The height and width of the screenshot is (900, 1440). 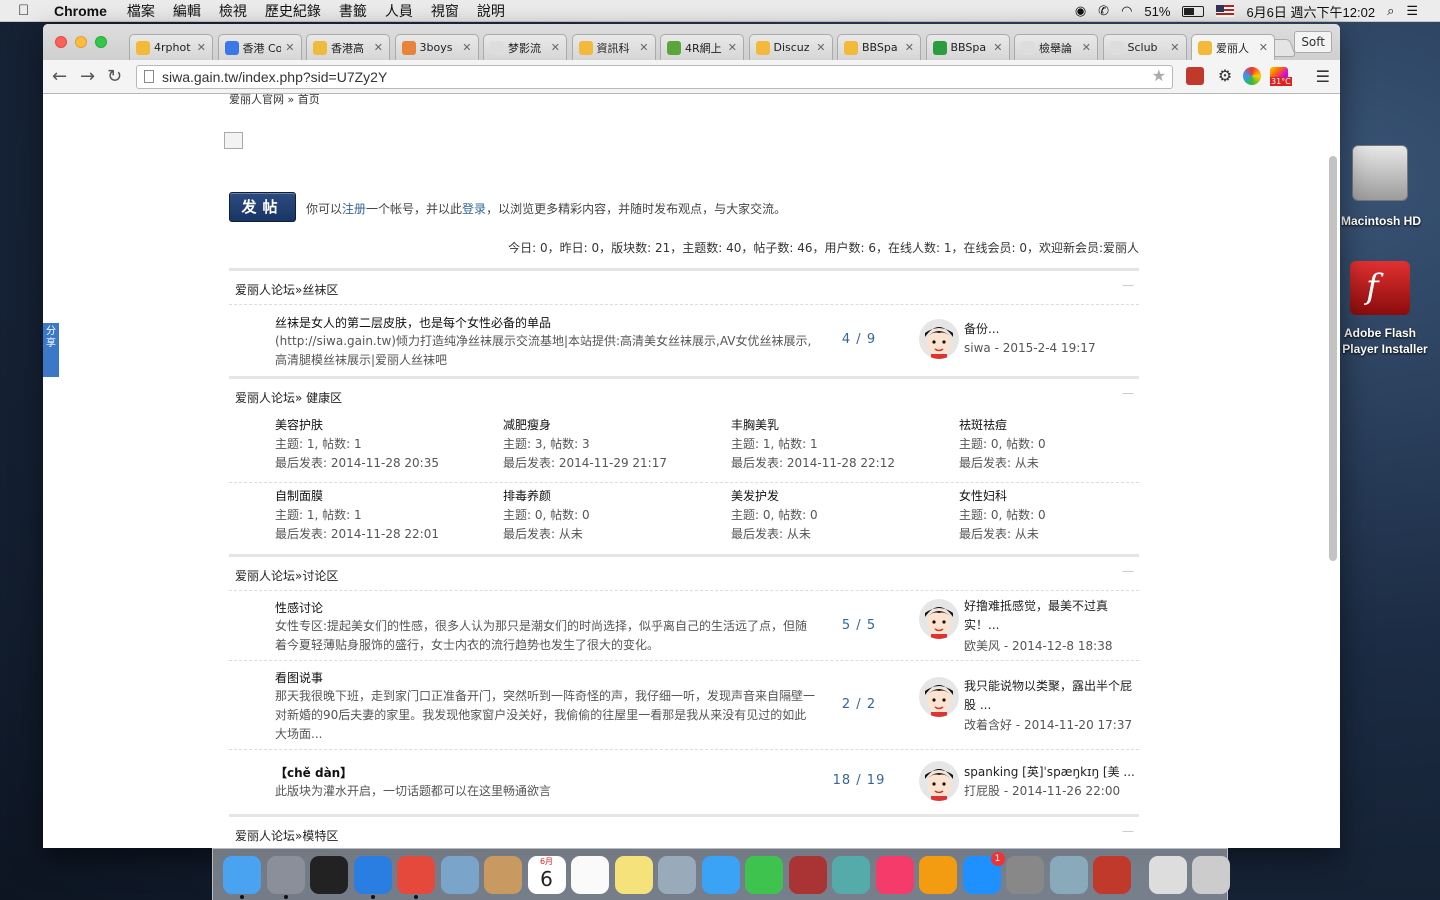 I want to click on last-post-meta: 欧美风 - 2014-12-8 18:38, so click(x=1054, y=645).